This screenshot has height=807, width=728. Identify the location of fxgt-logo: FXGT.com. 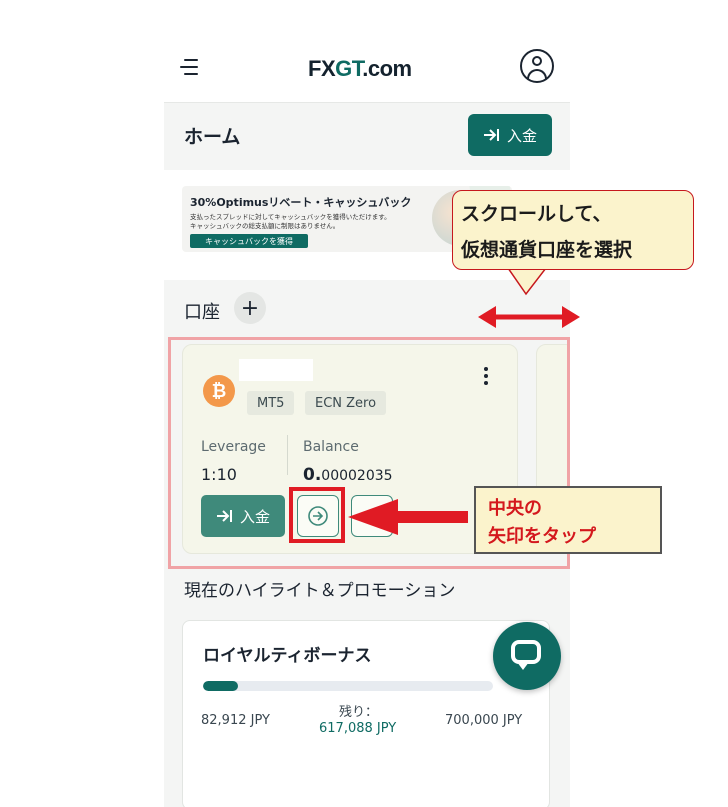
(360, 69).